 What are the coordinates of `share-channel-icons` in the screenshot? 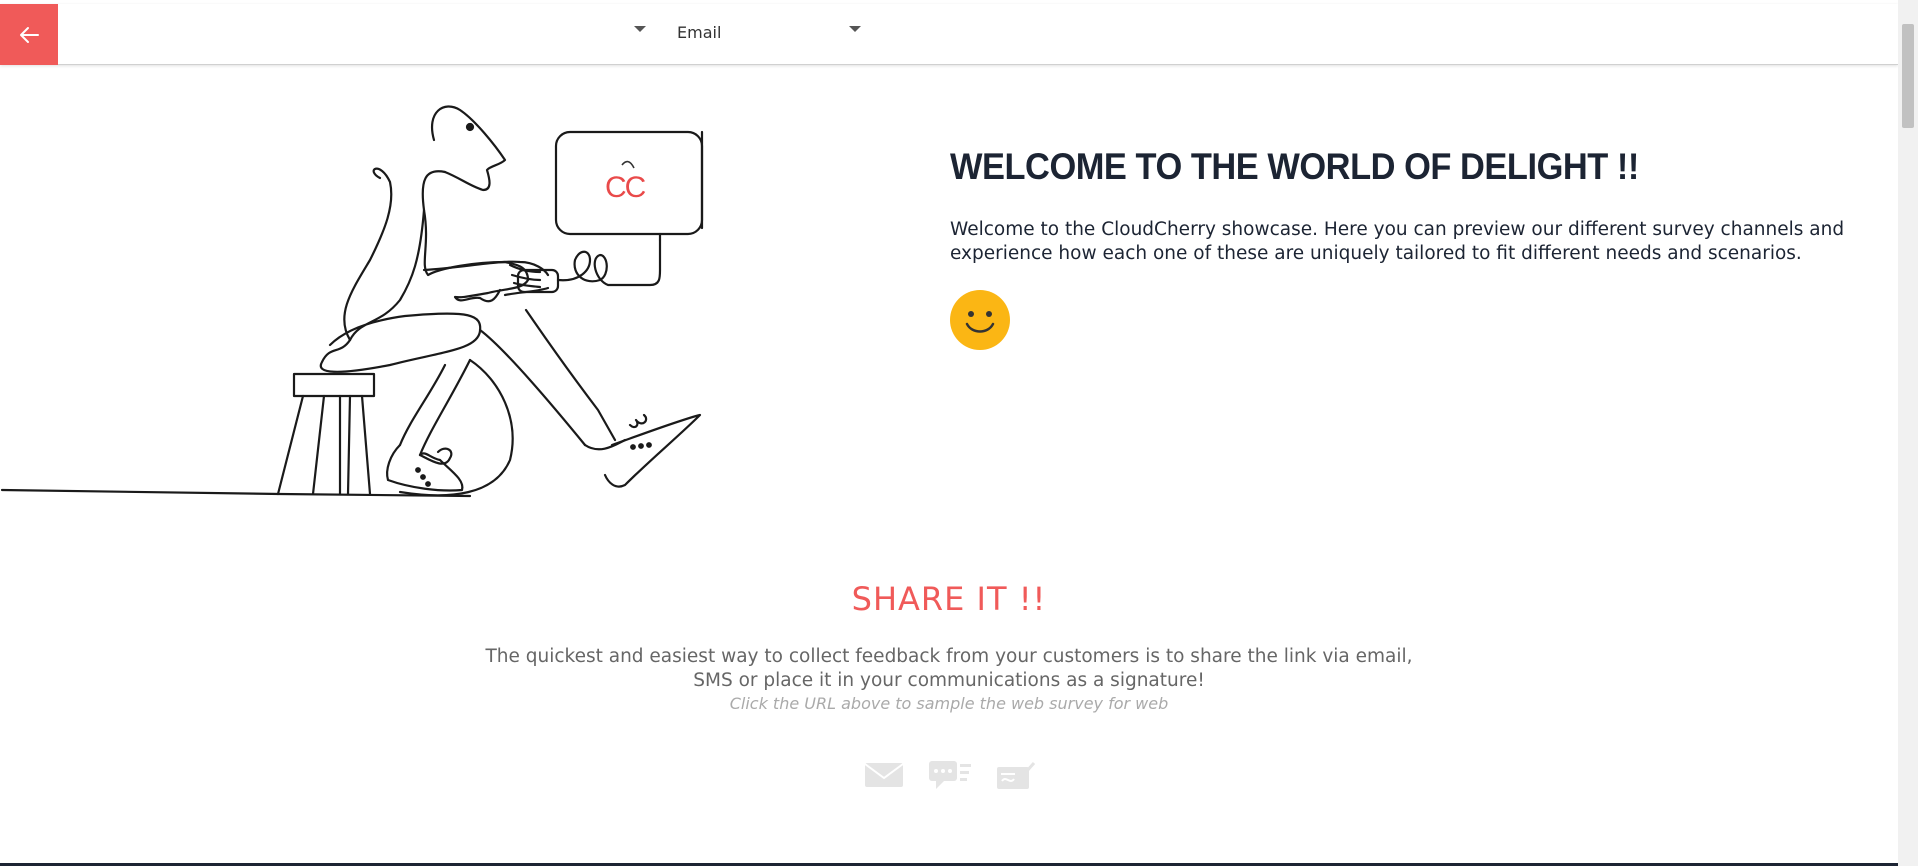 It's located at (954, 775).